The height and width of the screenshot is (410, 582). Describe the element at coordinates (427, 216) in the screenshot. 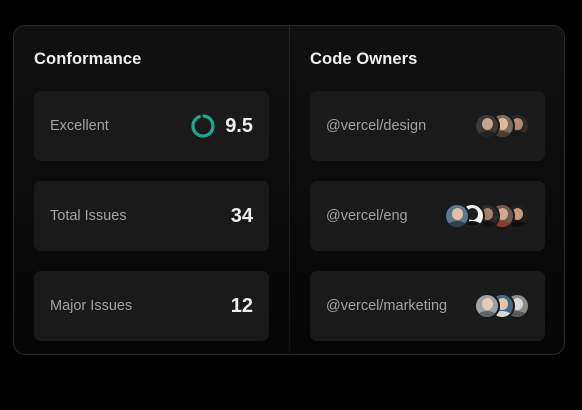

I see `code-owner-team-tile: @vercel/eng` at that location.